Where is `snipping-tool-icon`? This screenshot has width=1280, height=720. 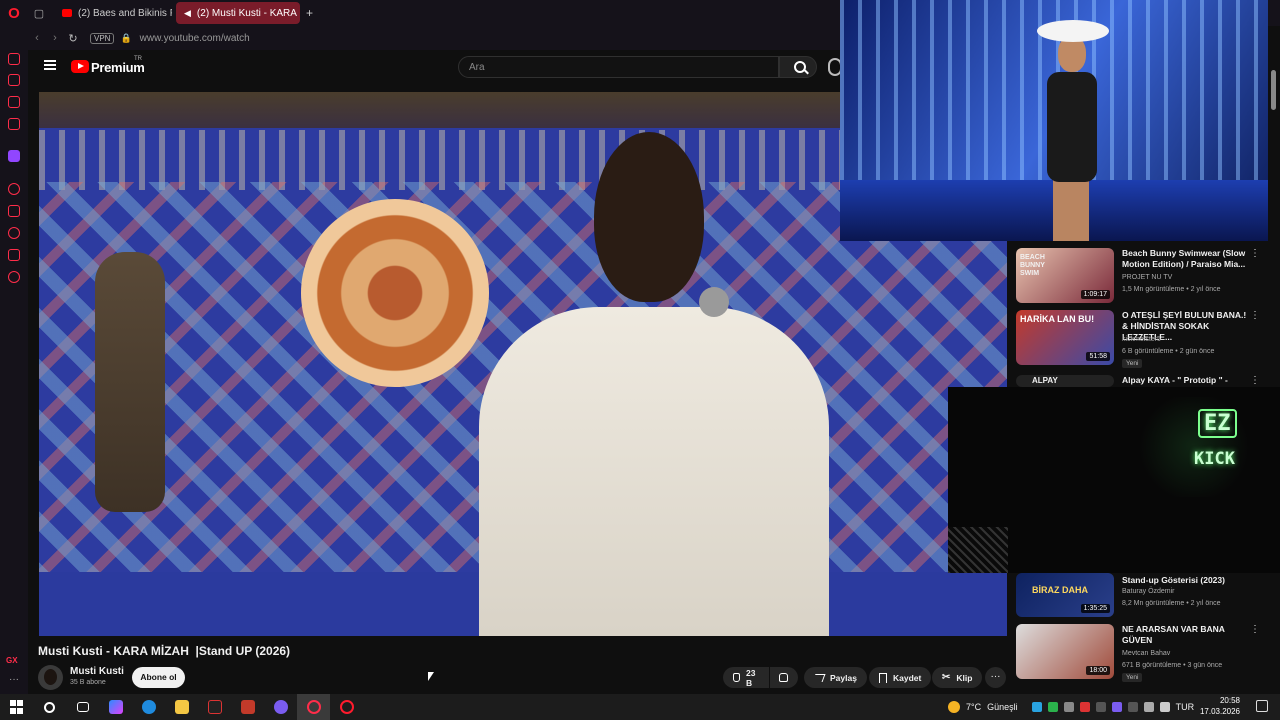 snipping-tool-icon is located at coordinates (214, 707).